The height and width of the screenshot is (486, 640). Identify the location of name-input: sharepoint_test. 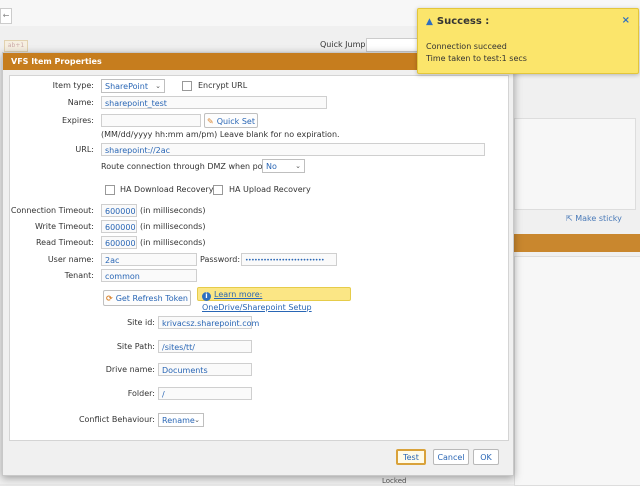
(214, 102).